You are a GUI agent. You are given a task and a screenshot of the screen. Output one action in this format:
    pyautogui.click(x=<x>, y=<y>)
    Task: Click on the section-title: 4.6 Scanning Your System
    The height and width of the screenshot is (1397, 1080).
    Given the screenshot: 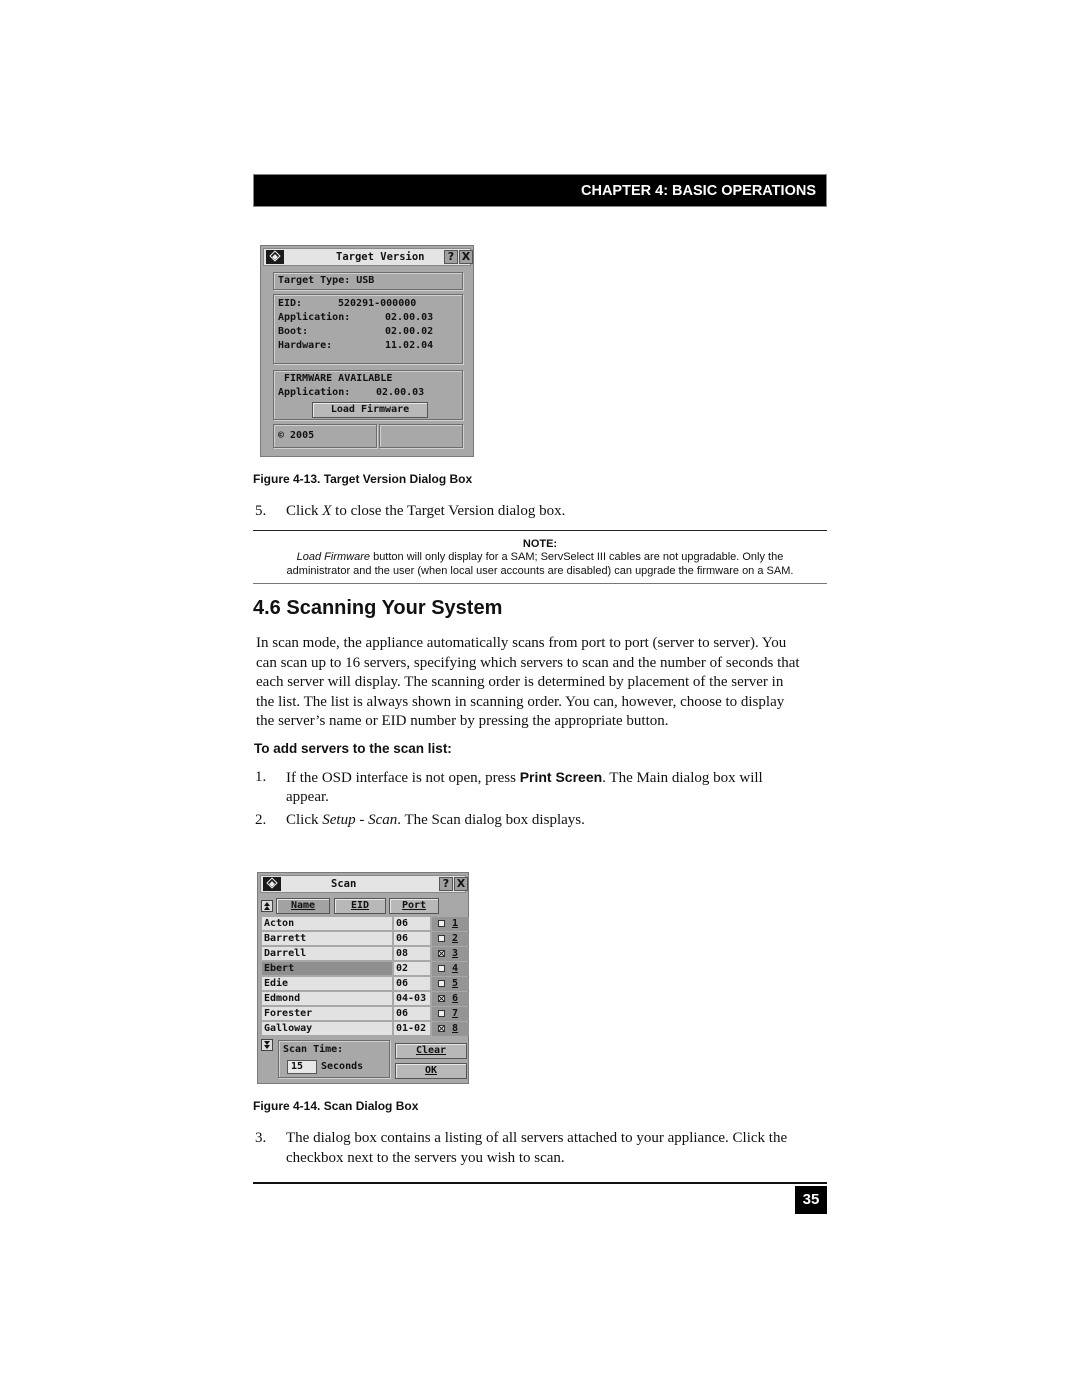 What is the action you would take?
    pyautogui.click(x=378, y=608)
    